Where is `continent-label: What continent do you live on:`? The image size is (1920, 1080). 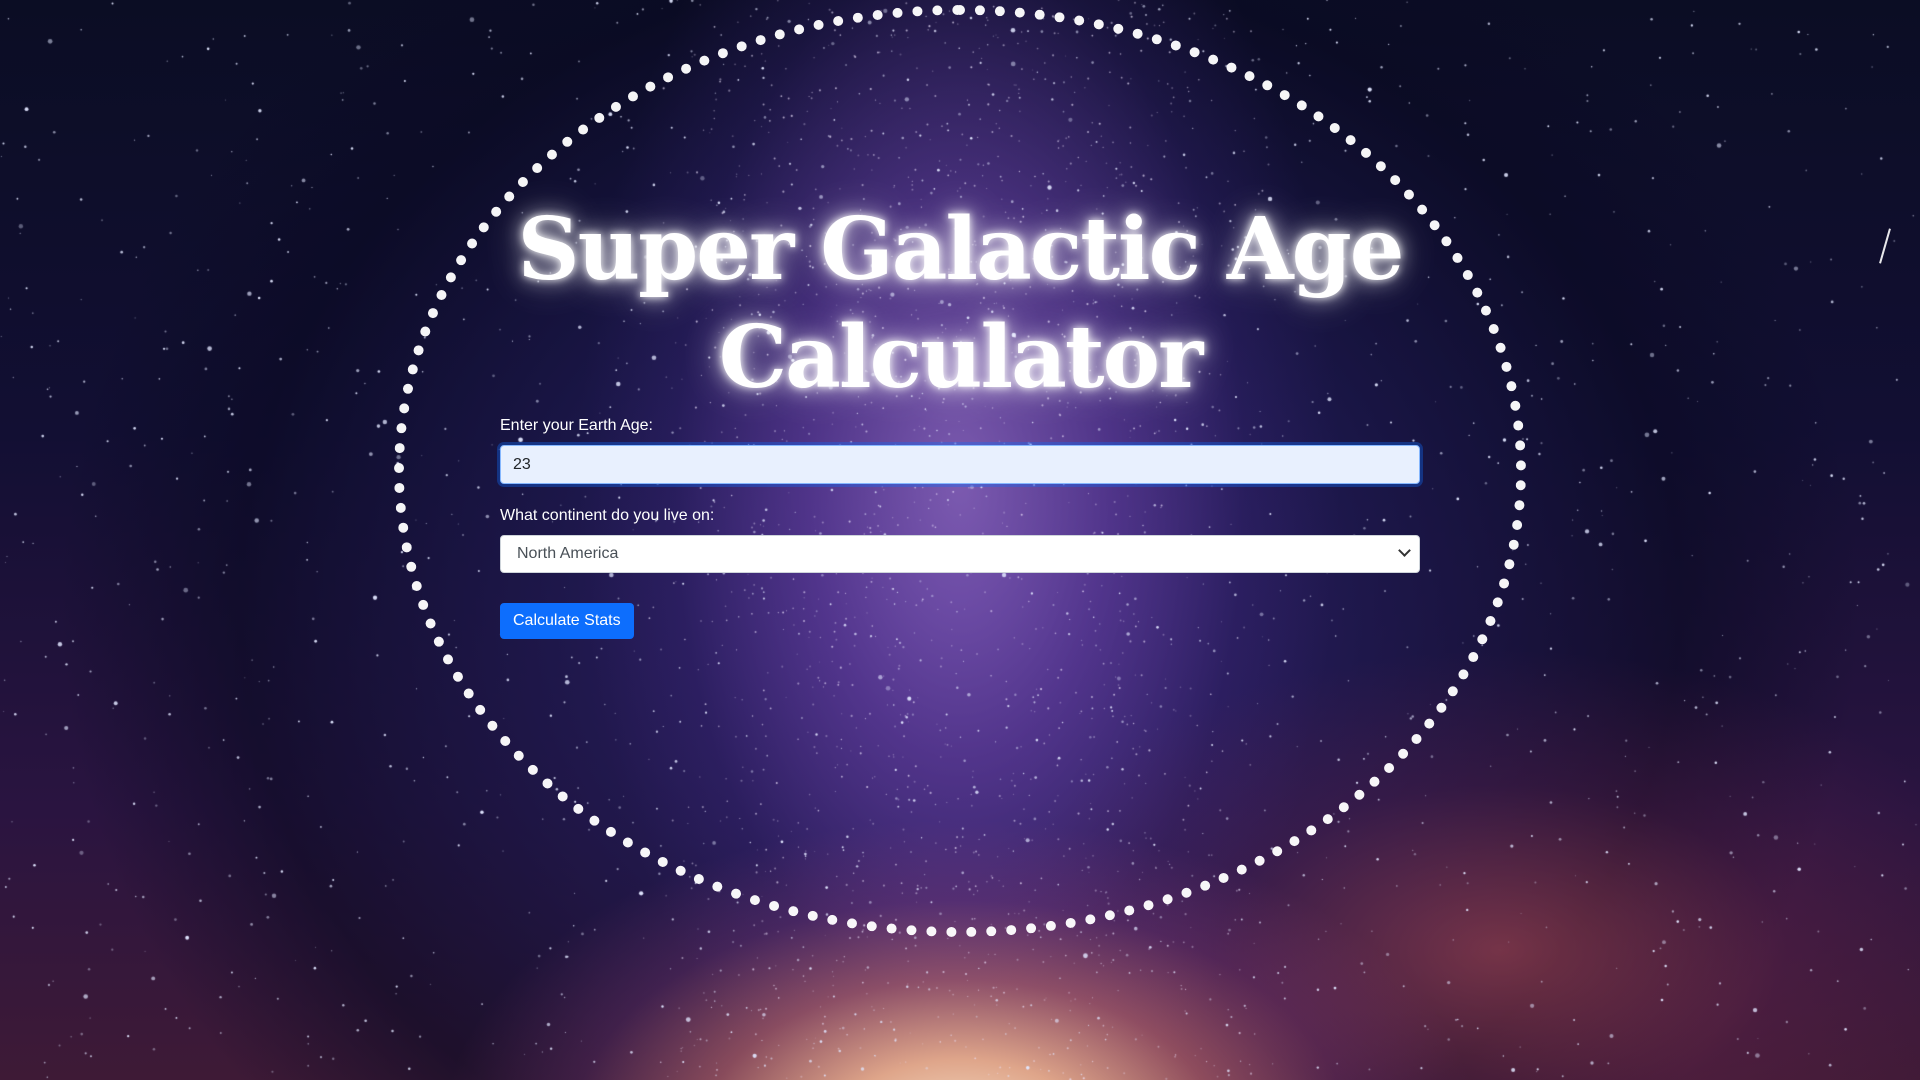
continent-label: What continent do you live on: is located at coordinates (607, 515).